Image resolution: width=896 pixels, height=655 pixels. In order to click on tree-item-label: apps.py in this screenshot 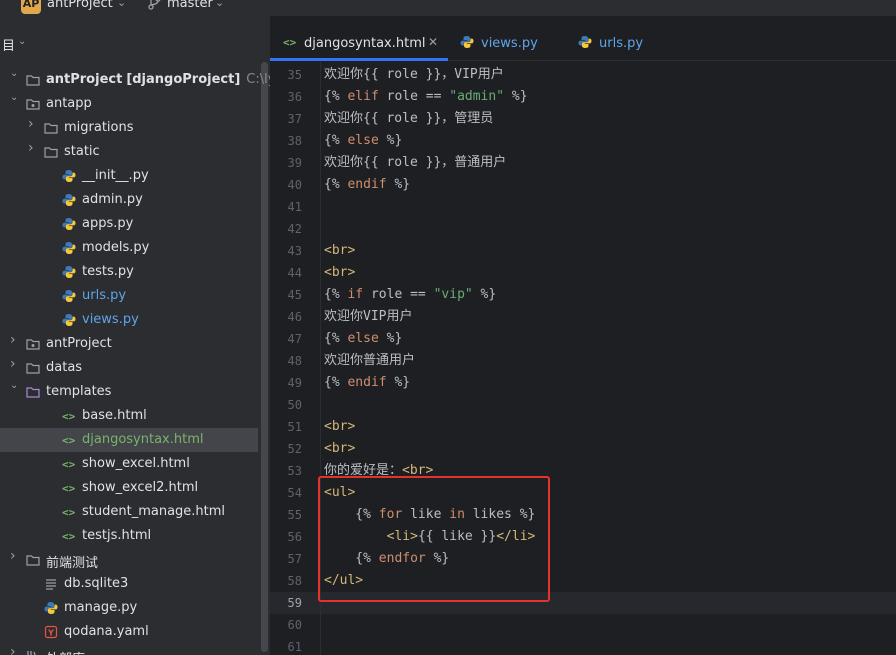, I will do `click(107, 223)`.